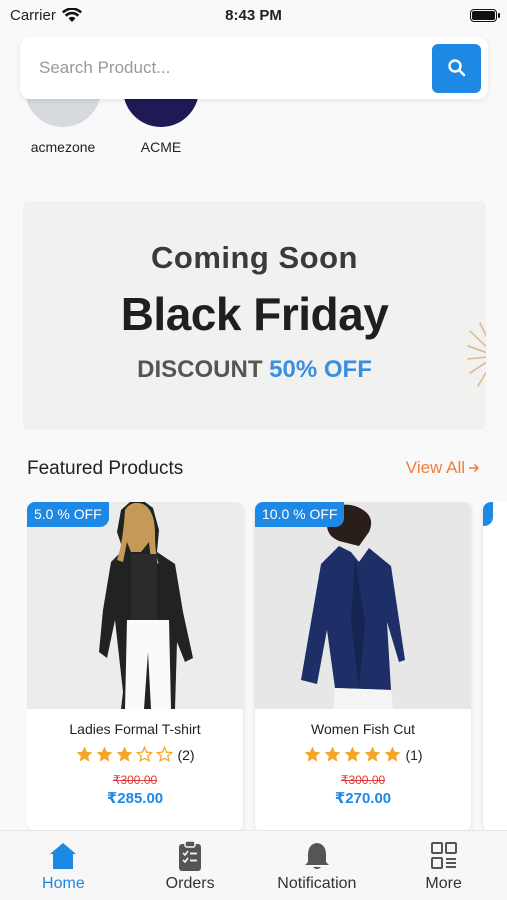 This screenshot has height=900, width=507. Describe the element at coordinates (71, 14) in the screenshot. I see `wifi-icon` at that location.